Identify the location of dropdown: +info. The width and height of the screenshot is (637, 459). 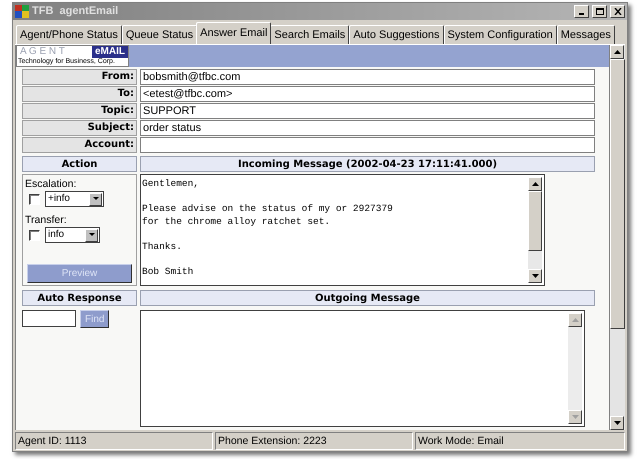
(74, 199).